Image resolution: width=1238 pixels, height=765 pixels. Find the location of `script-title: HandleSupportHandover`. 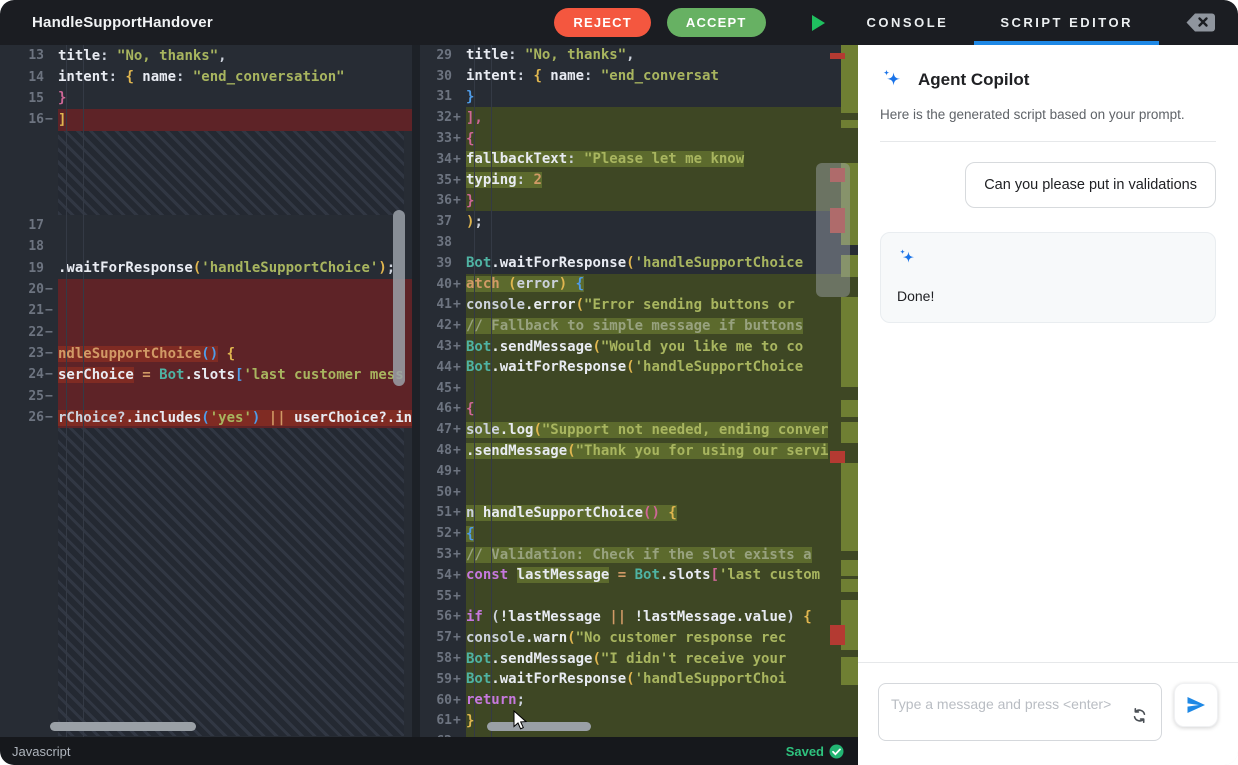

script-title: HandleSupportHandover is located at coordinates (122, 22).